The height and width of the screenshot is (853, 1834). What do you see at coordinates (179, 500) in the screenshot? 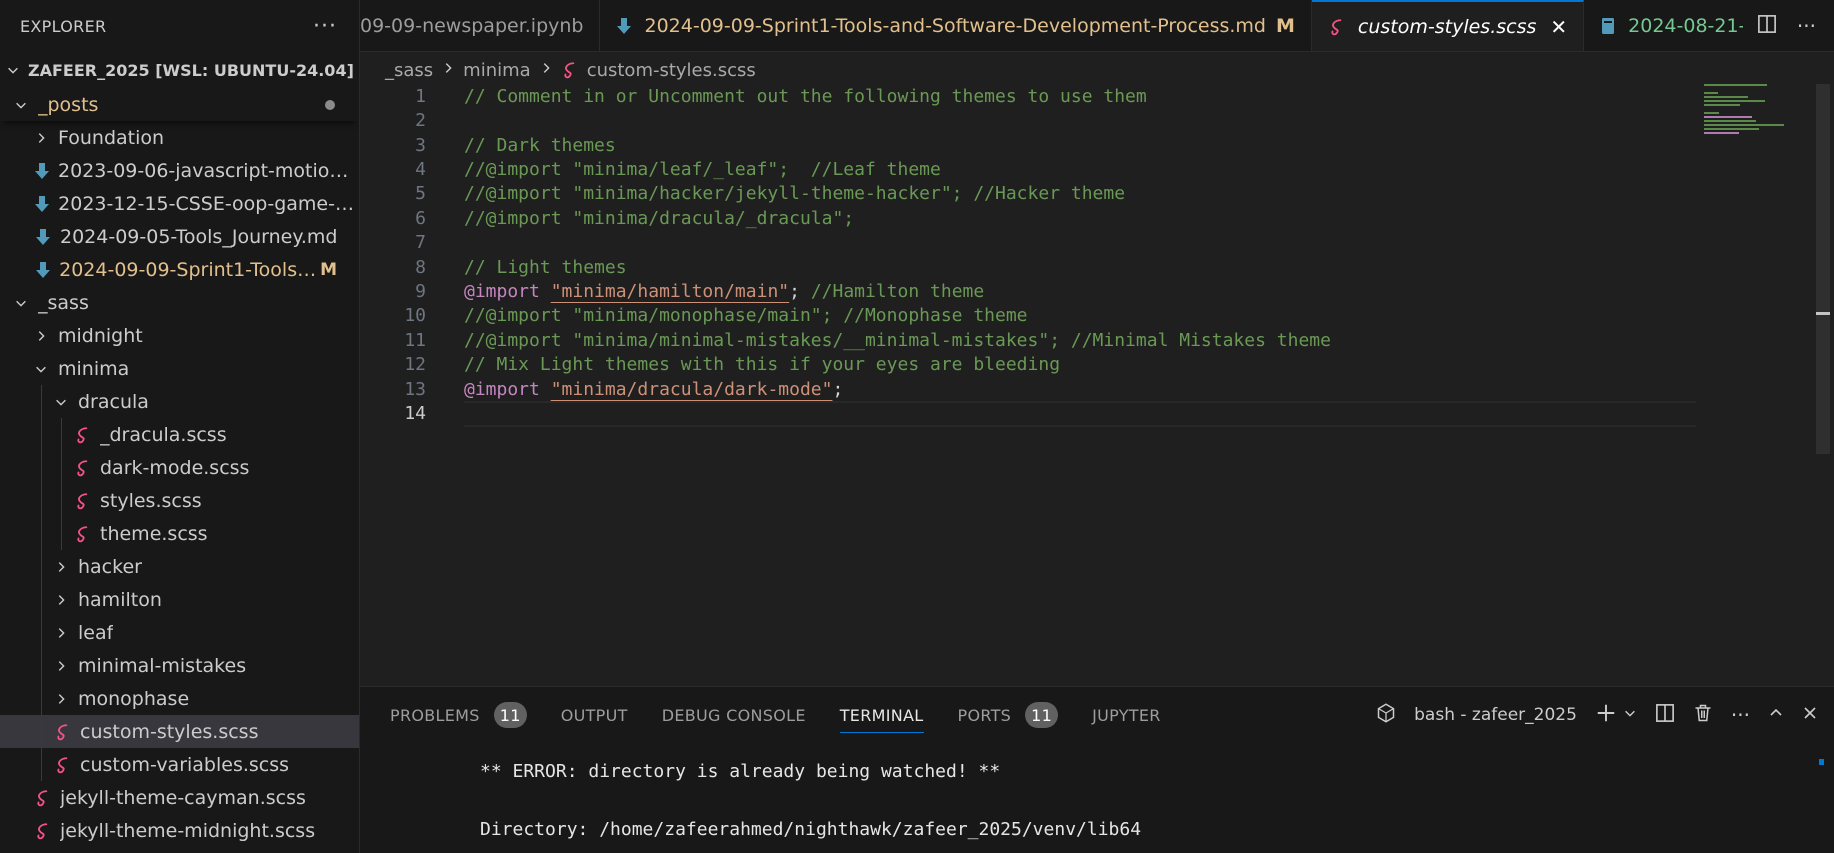
I see `tree-item: styles.scss` at bounding box center [179, 500].